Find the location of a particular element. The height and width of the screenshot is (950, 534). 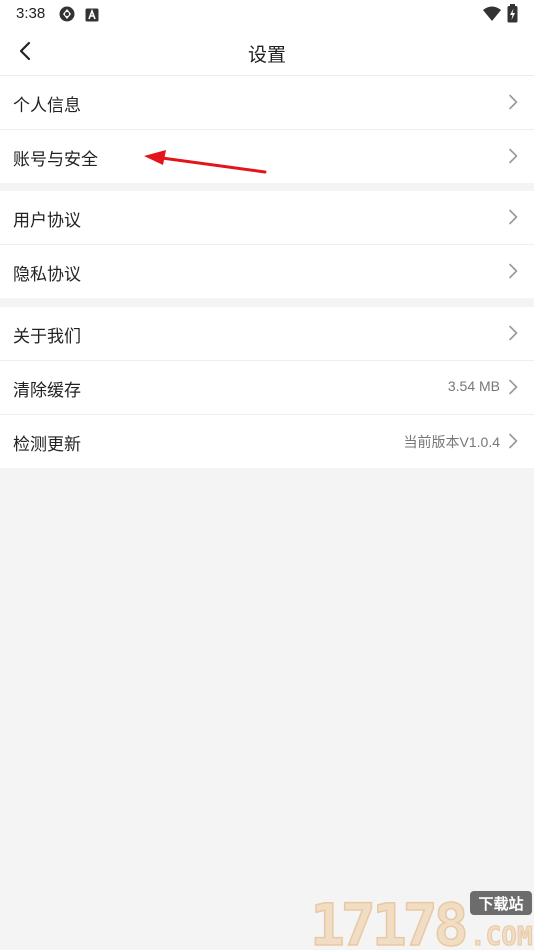

settings-row-privacy-agreement: 隐私协议 is located at coordinates (267, 271).